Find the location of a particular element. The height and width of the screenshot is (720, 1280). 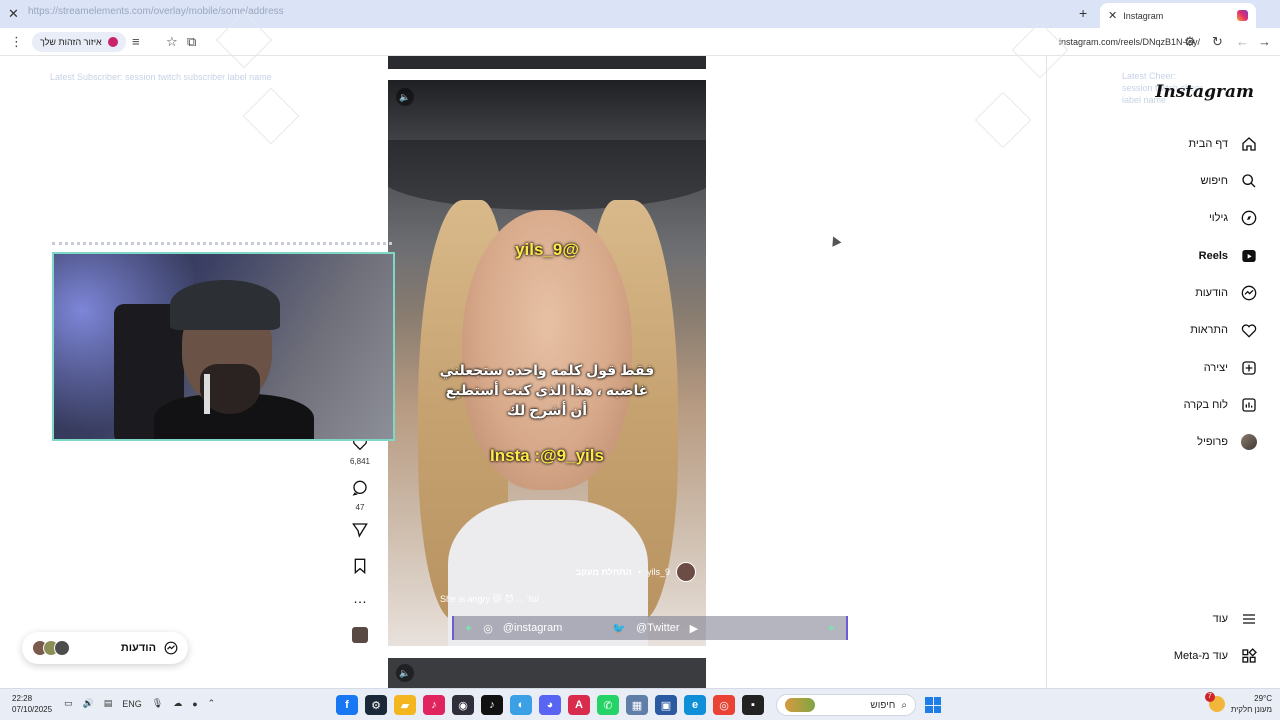

profile-chip: איזור הזהות שלך is located at coordinates (79, 42).